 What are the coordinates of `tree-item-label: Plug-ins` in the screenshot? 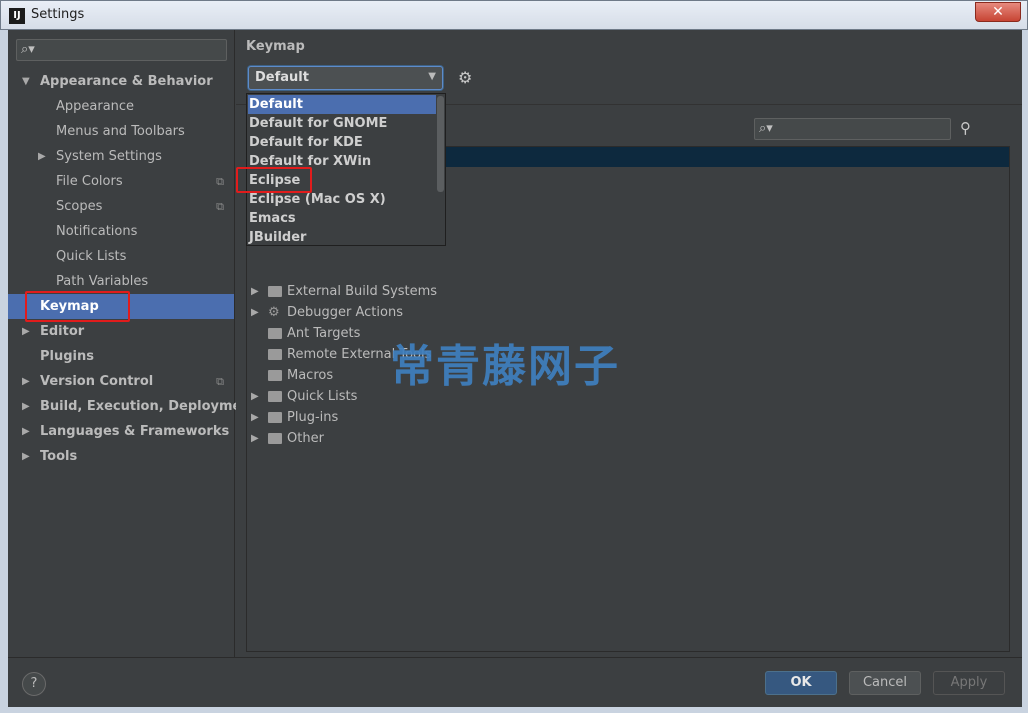 It's located at (313, 417).